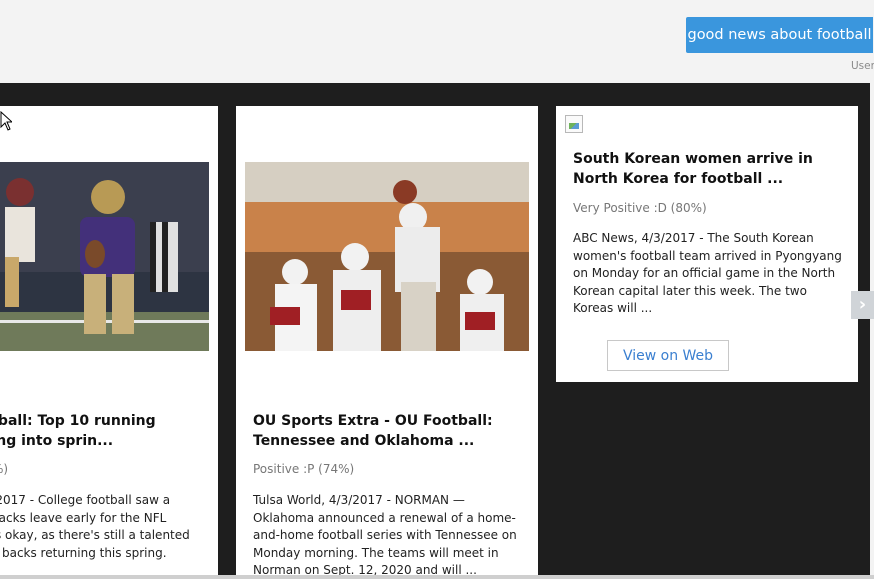 The height and width of the screenshot is (579, 874). I want to click on broken-image-icon, so click(574, 124).